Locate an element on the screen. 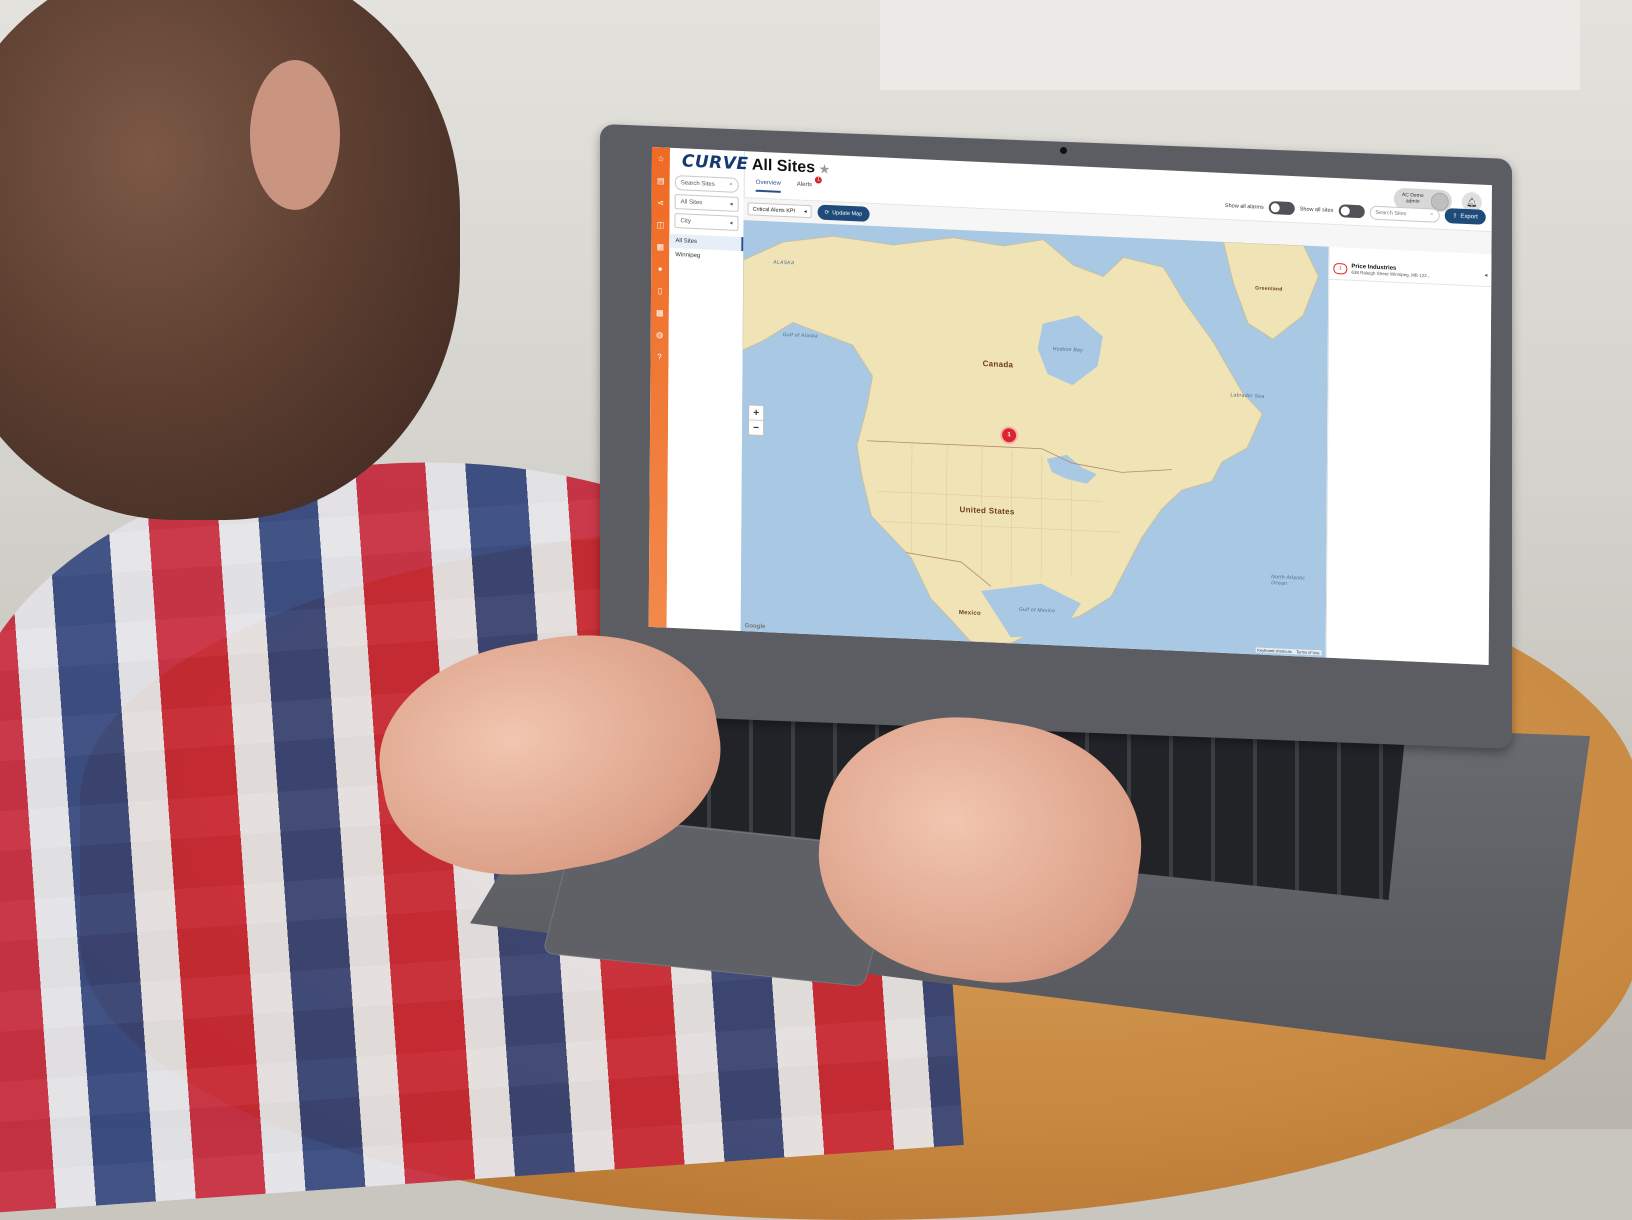 Image resolution: width=1632 pixels, height=1220 pixels. group-select-value: City is located at coordinates (685, 221).